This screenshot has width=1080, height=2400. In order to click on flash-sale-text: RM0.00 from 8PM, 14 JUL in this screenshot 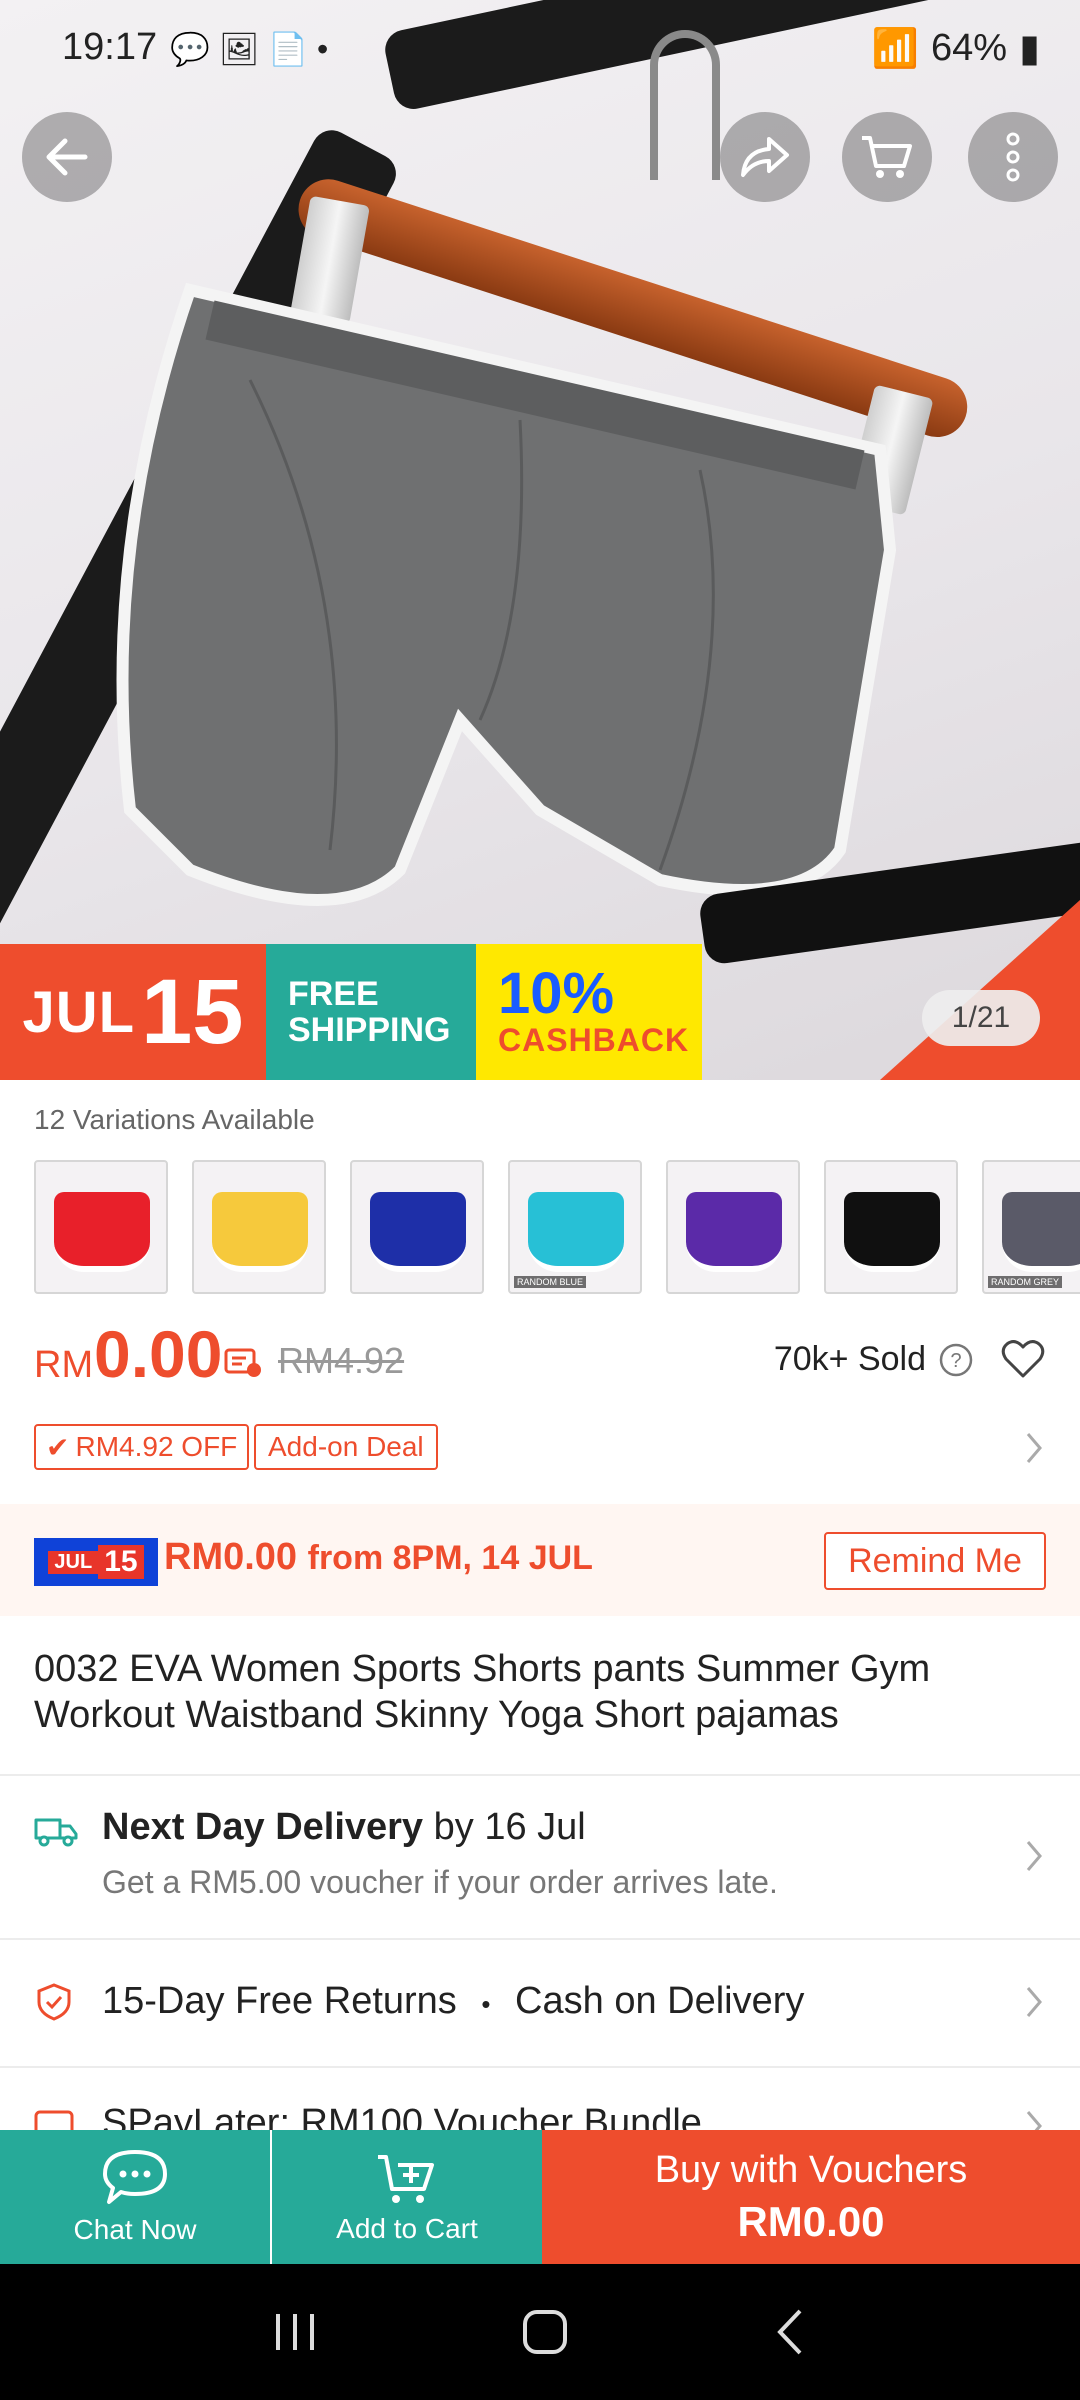, I will do `click(378, 1557)`.